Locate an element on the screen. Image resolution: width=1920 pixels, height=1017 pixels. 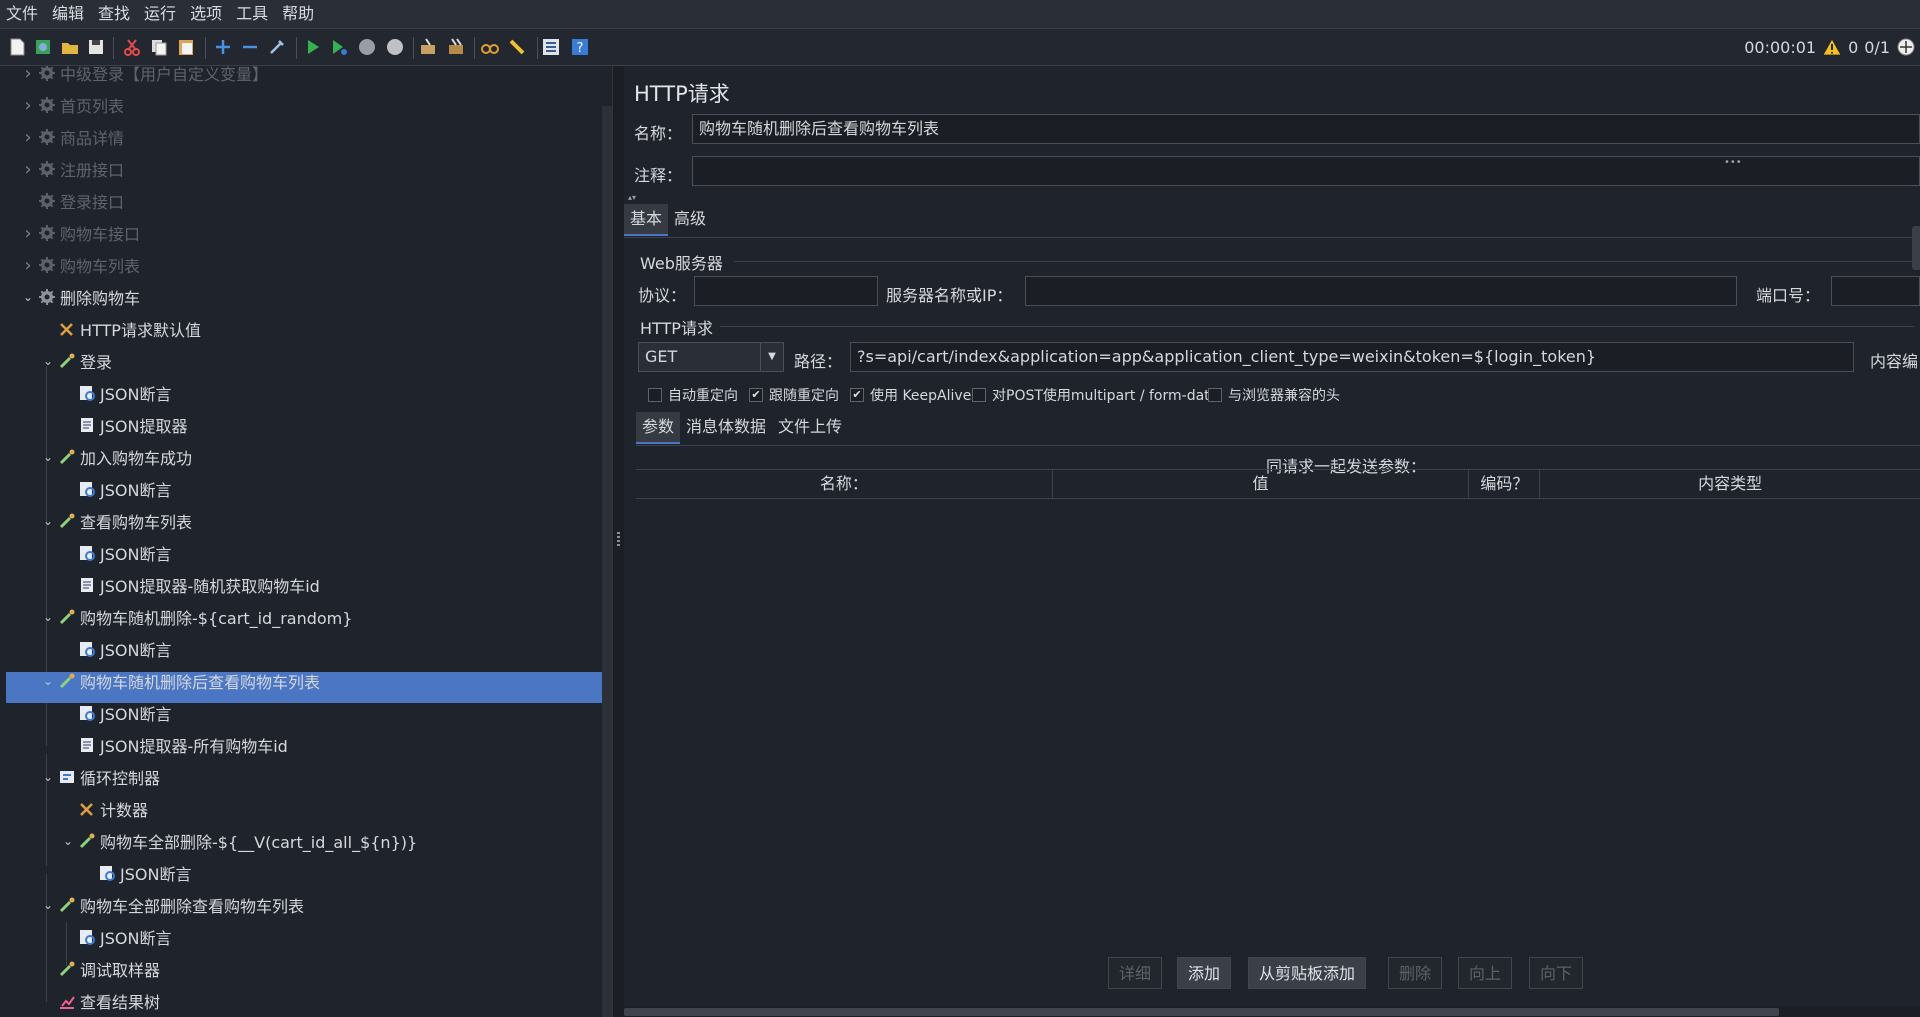
auto-redirect-checkbox: 自动重定向 is located at coordinates (693, 395).